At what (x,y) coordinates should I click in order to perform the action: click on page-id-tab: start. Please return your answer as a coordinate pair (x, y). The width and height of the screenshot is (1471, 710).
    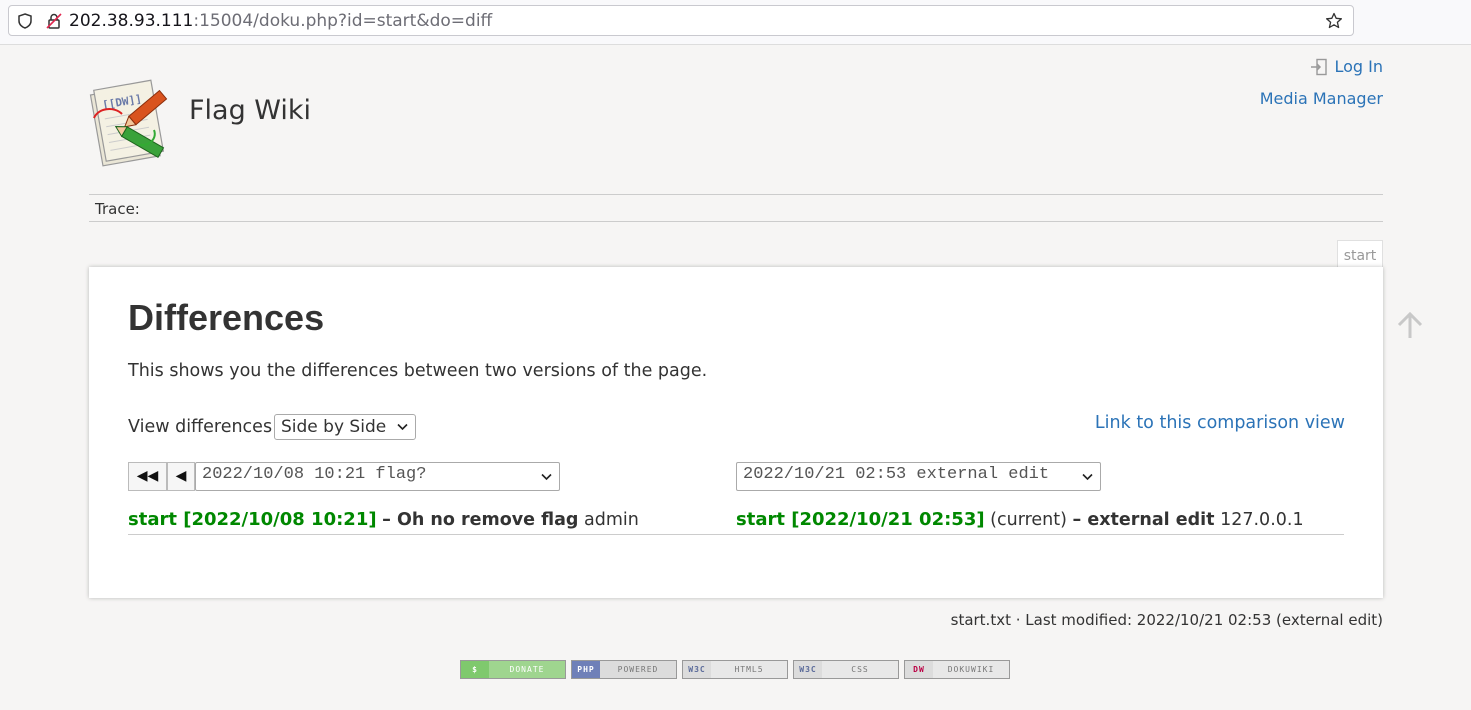
    Looking at the image, I should click on (1360, 253).